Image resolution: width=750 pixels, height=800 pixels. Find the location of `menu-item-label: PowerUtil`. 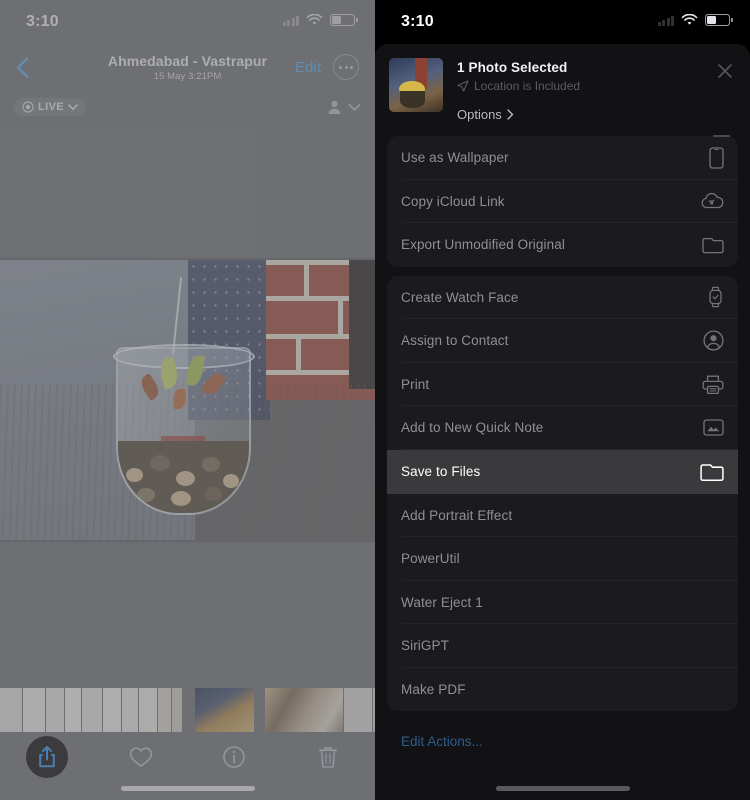

menu-item-label: PowerUtil is located at coordinates (430, 559).